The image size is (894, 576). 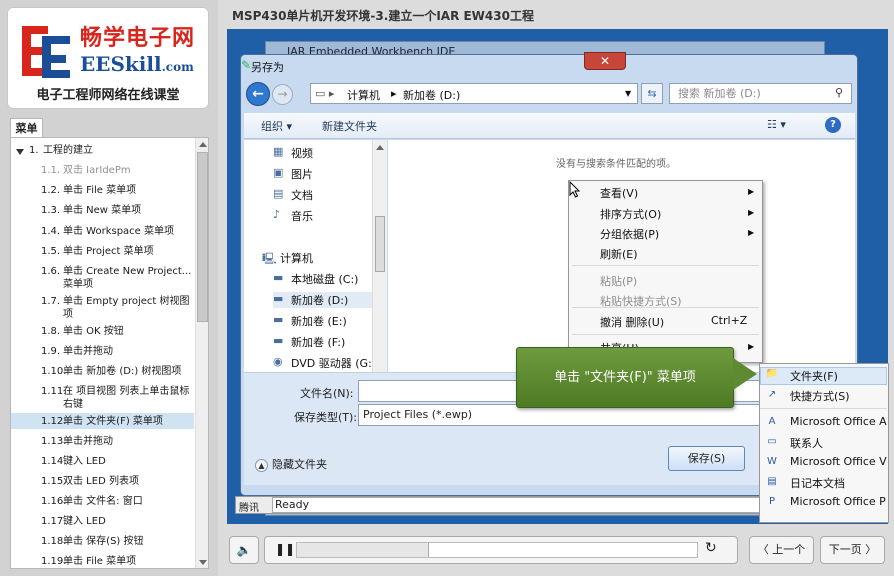 I want to click on next-button: 下一页 〉, so click(x=852, y=550).